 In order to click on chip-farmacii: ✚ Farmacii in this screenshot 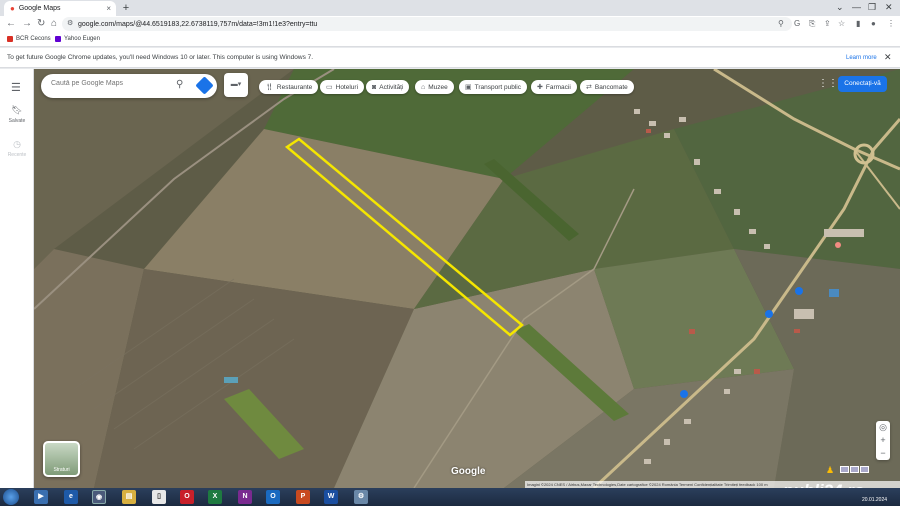, I will do `click(554, 87)`.